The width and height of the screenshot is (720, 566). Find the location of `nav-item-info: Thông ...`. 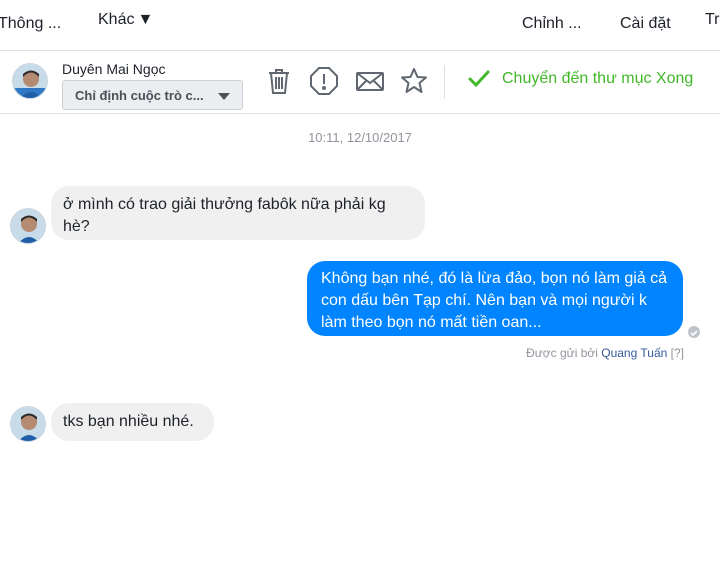

nav-item-info: Thông ... is located at coordinates (30, 24).